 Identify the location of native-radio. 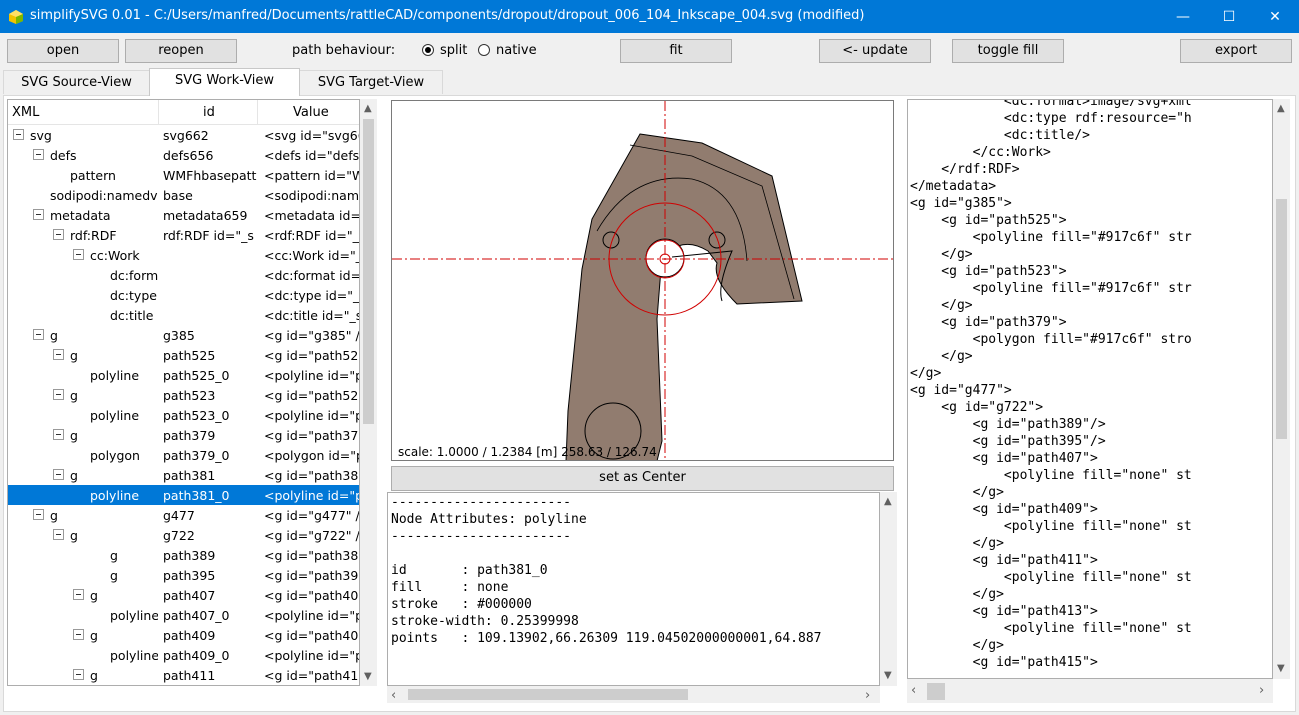
(484, 50).